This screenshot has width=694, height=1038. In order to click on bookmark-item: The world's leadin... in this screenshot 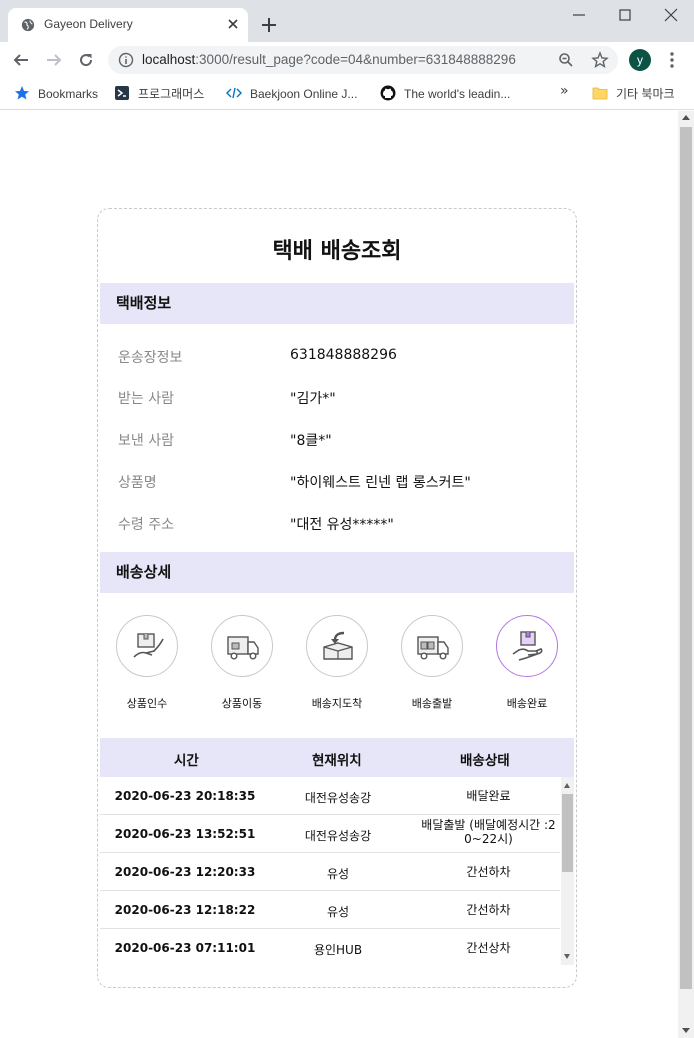, I will do `click(445, 94)`.